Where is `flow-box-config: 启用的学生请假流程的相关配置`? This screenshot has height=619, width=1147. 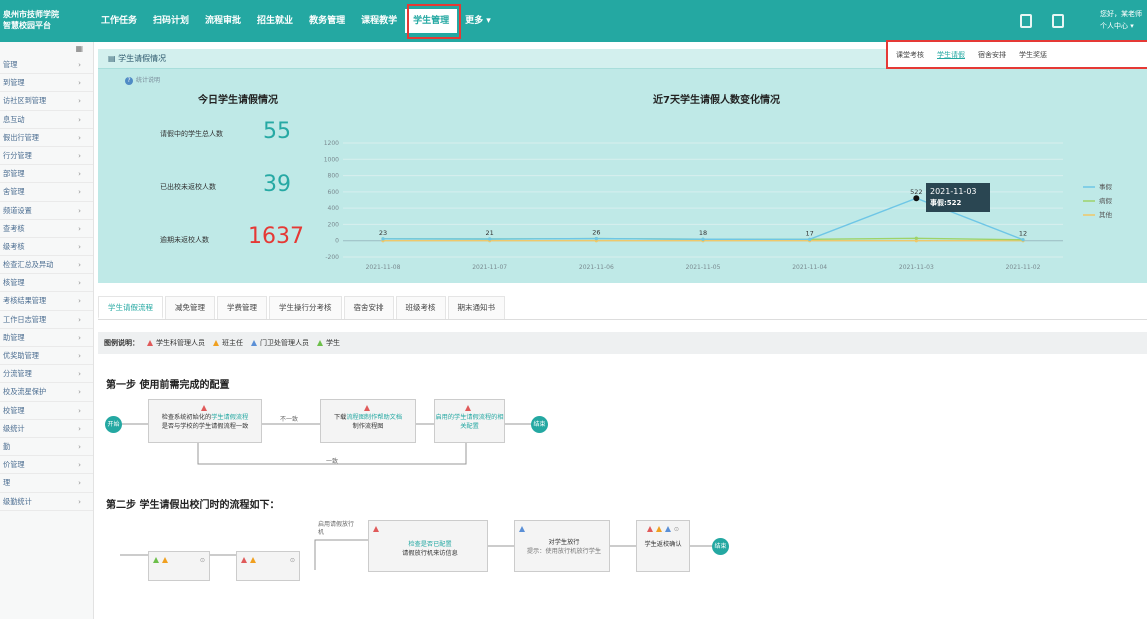
flow-box-config: 启用的学生请假流程的相关配置 is located at coordinates (469, 421).